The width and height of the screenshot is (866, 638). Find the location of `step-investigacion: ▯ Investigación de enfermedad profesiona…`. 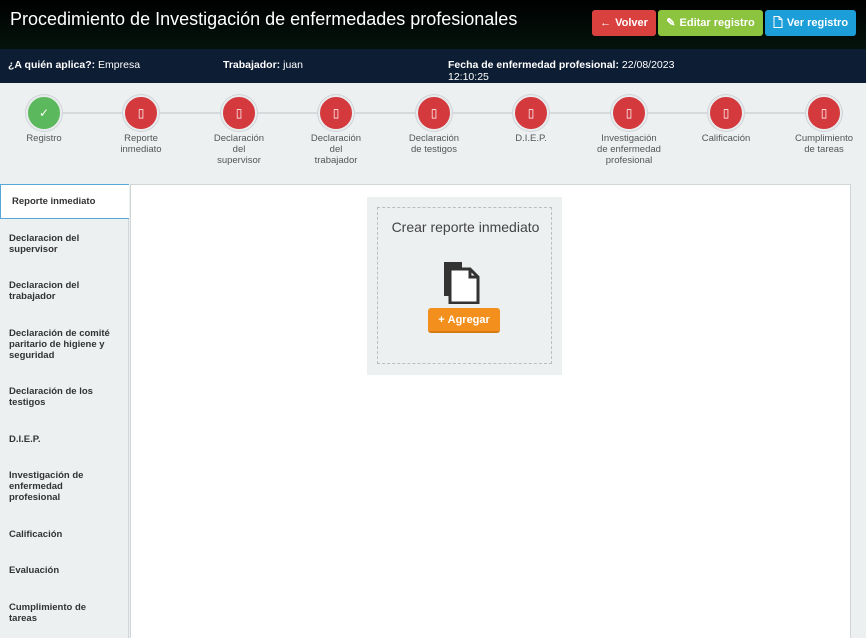

step-investigacion: ▯ Investigación de enfermedad profesiona… is located at coordinates (629, 130).